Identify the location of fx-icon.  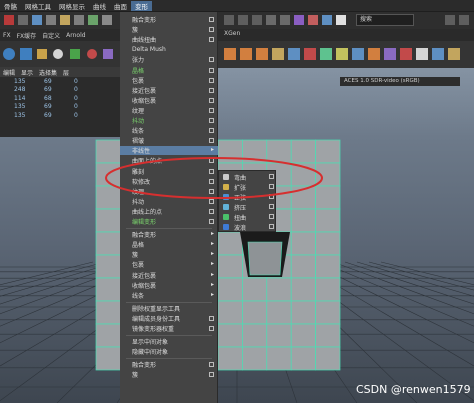
(9, 20).